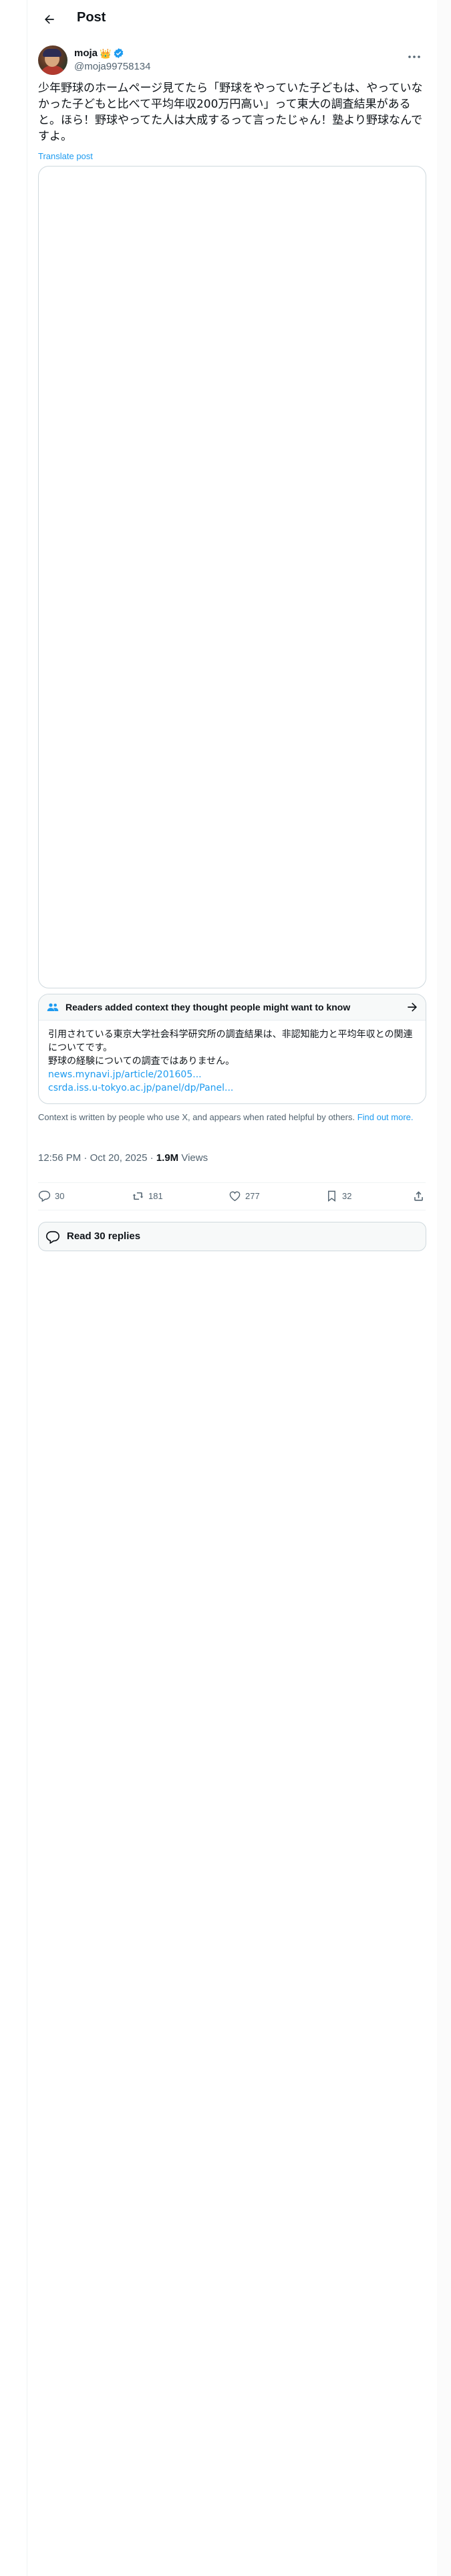  I want to click on note-text-line: 野球の経験についての調査ではありません。, so click(141, 1062).